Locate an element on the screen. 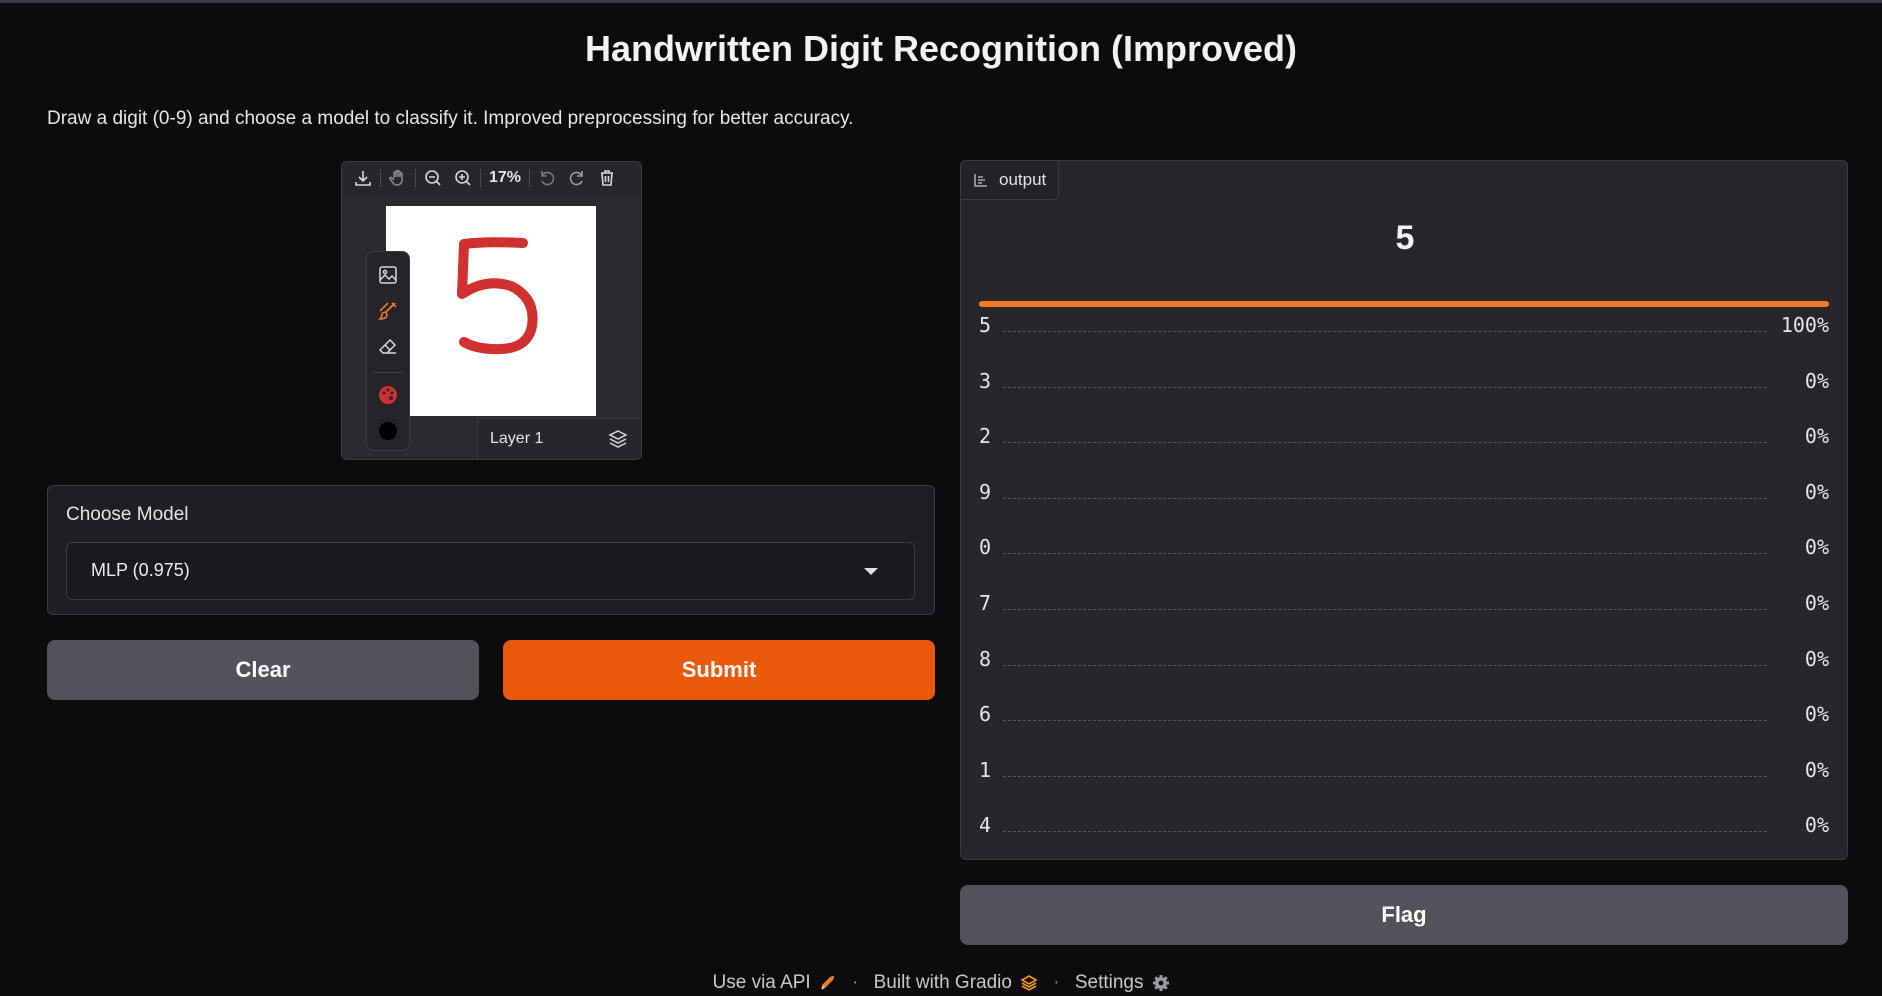 Image resolution: width=1882 pixels, height=996 pixels. confidence-row: 3 0% is located at coordinates (1404, 385).